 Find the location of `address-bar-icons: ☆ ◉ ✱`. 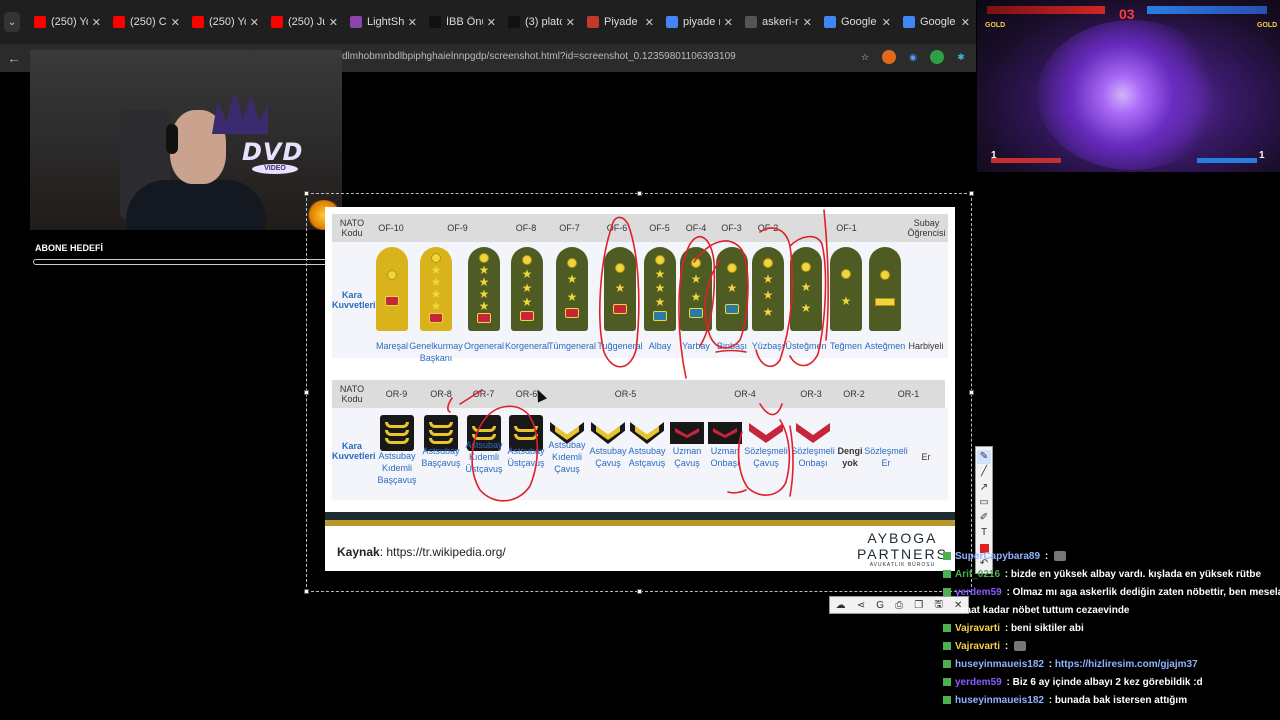

address-bar-icons: ☆ ◉ ✱ is located at coordinates (913, 57).